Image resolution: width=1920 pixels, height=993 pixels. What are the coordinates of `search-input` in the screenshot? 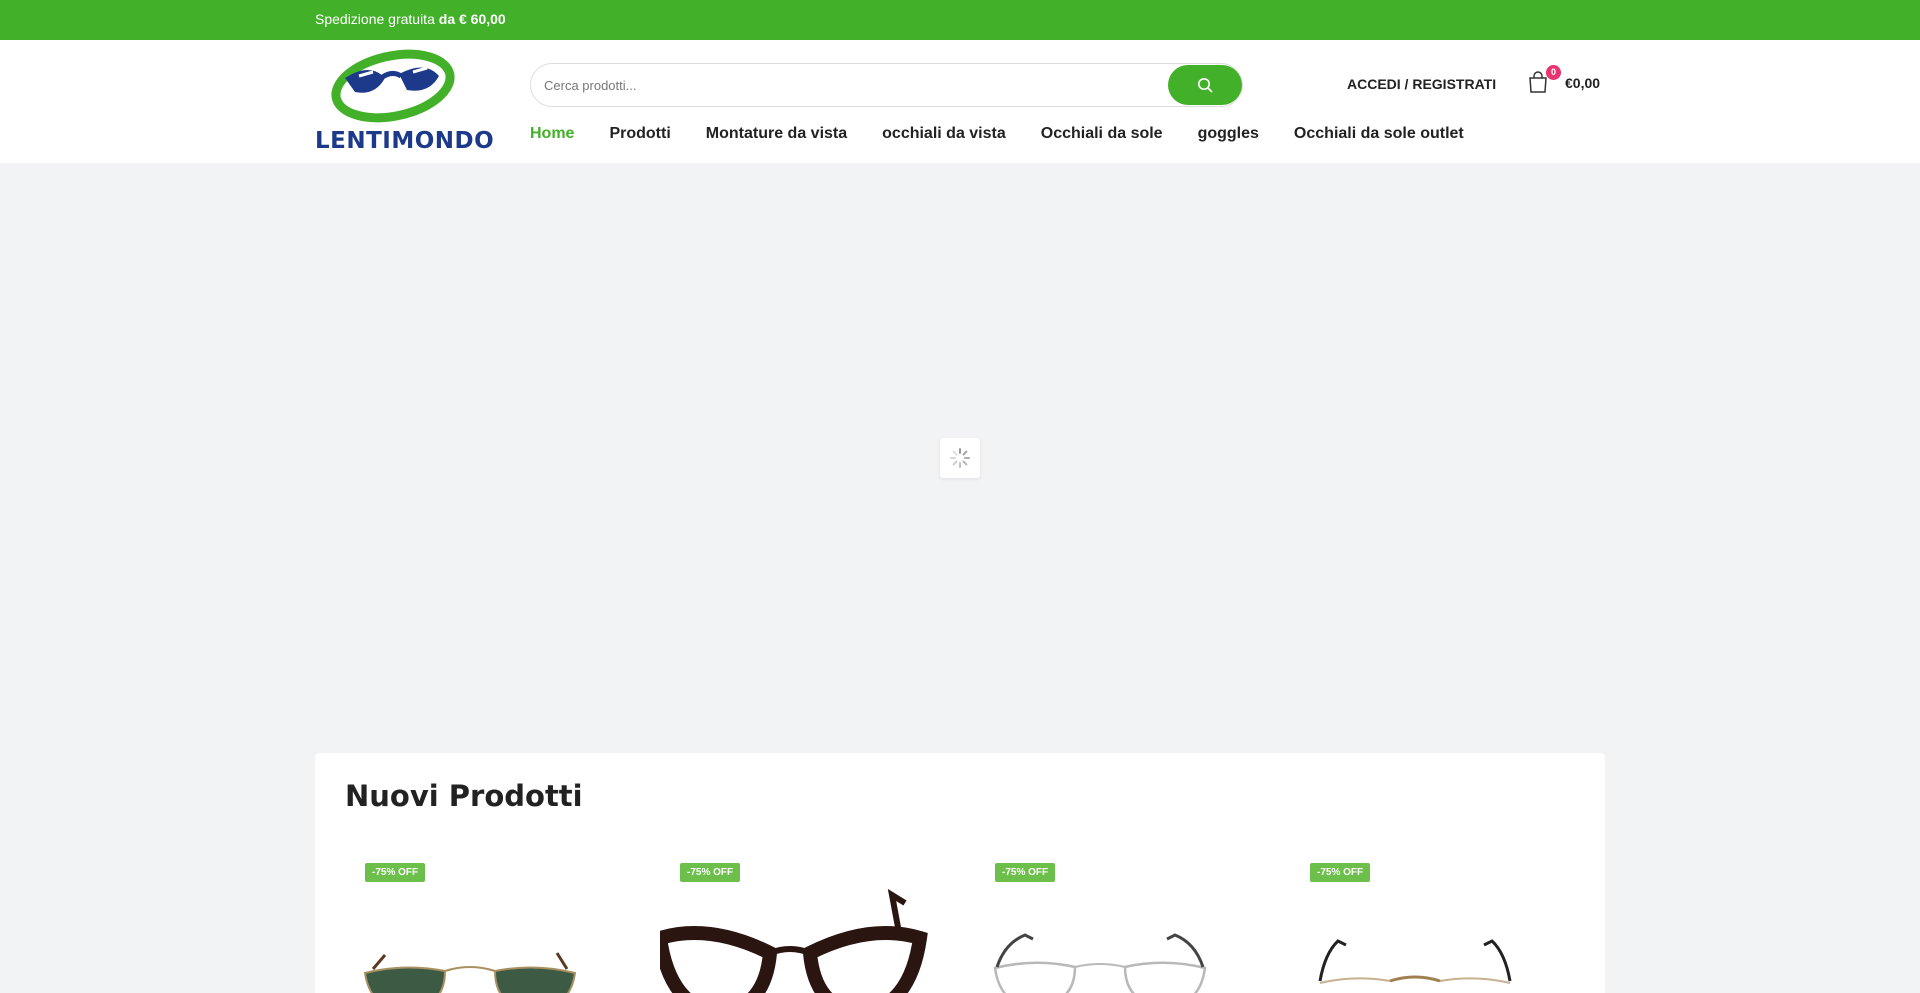 It's located at (831, 85).